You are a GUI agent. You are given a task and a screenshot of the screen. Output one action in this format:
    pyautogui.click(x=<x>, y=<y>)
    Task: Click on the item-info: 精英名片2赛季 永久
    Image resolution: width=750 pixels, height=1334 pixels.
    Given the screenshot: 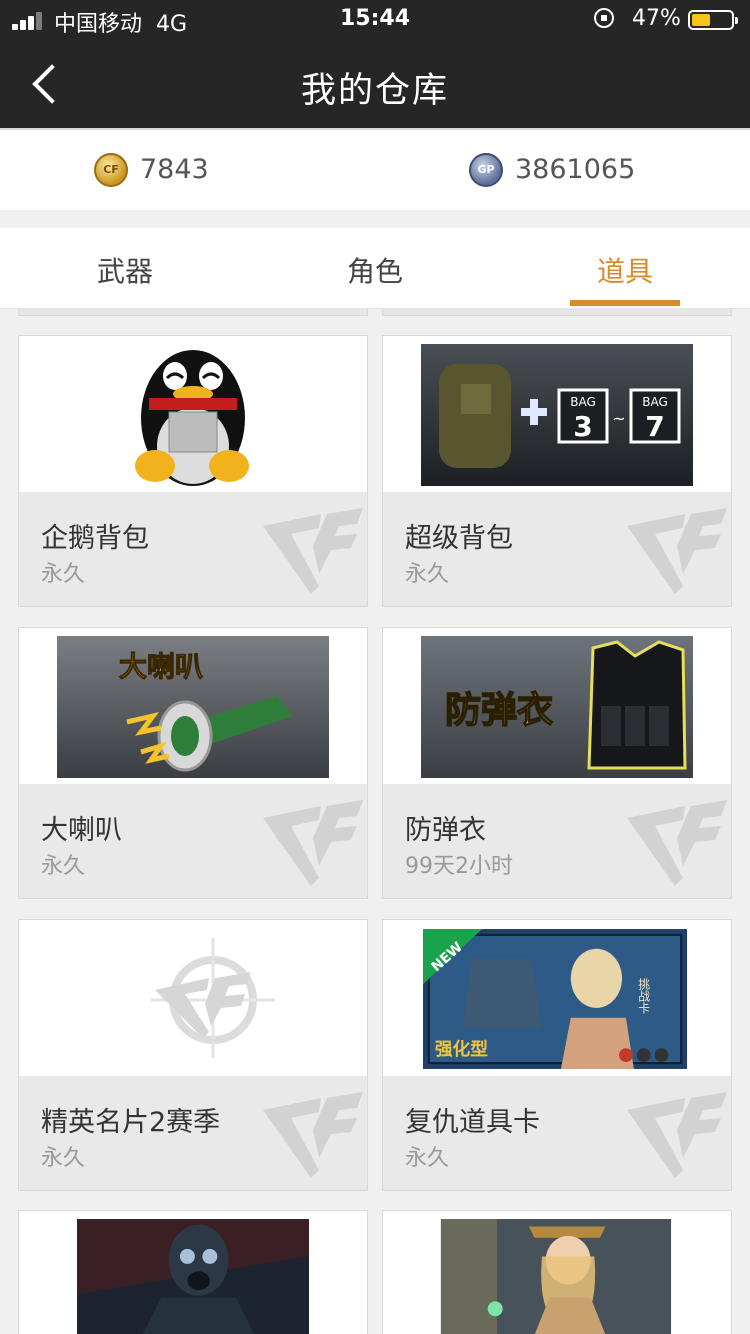 What is the action you would take?
    pyautogui.click(x=193, y=1133)
    